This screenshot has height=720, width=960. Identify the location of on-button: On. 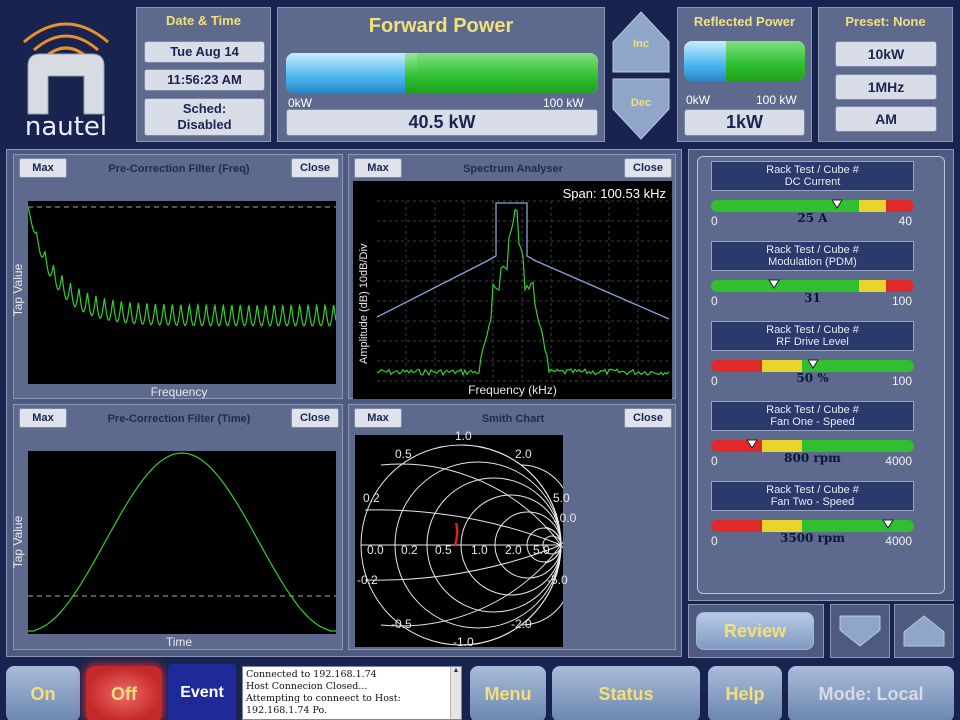
(43, 693).